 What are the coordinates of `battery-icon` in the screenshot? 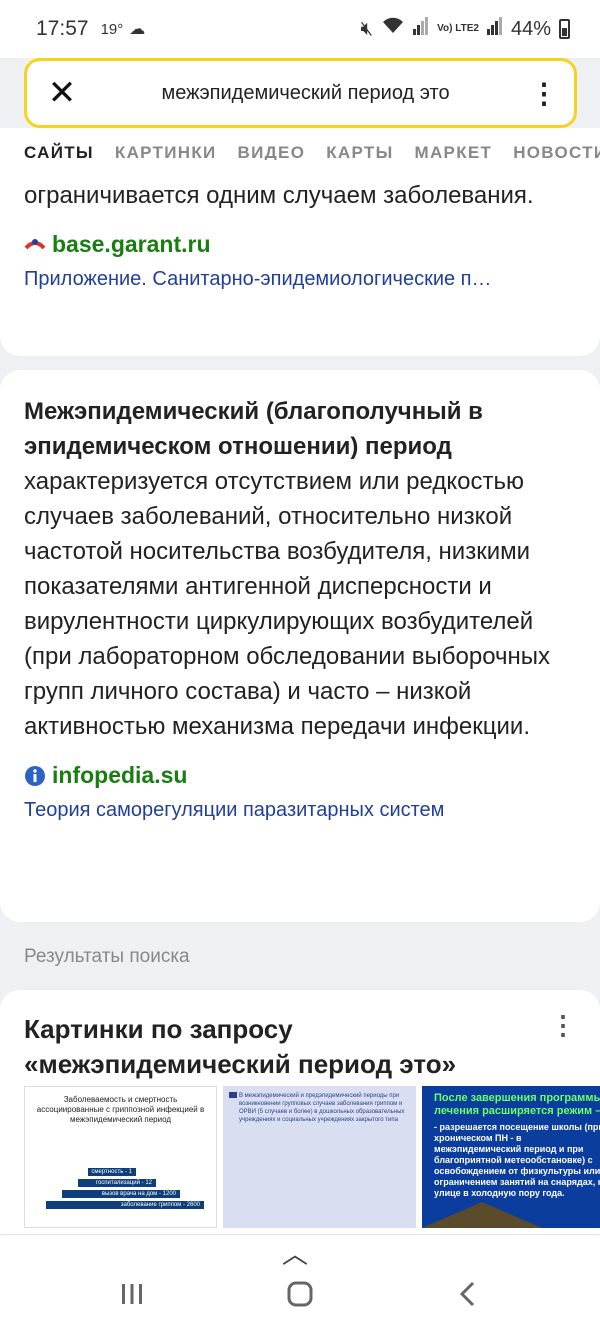 It's located at (564, 29).